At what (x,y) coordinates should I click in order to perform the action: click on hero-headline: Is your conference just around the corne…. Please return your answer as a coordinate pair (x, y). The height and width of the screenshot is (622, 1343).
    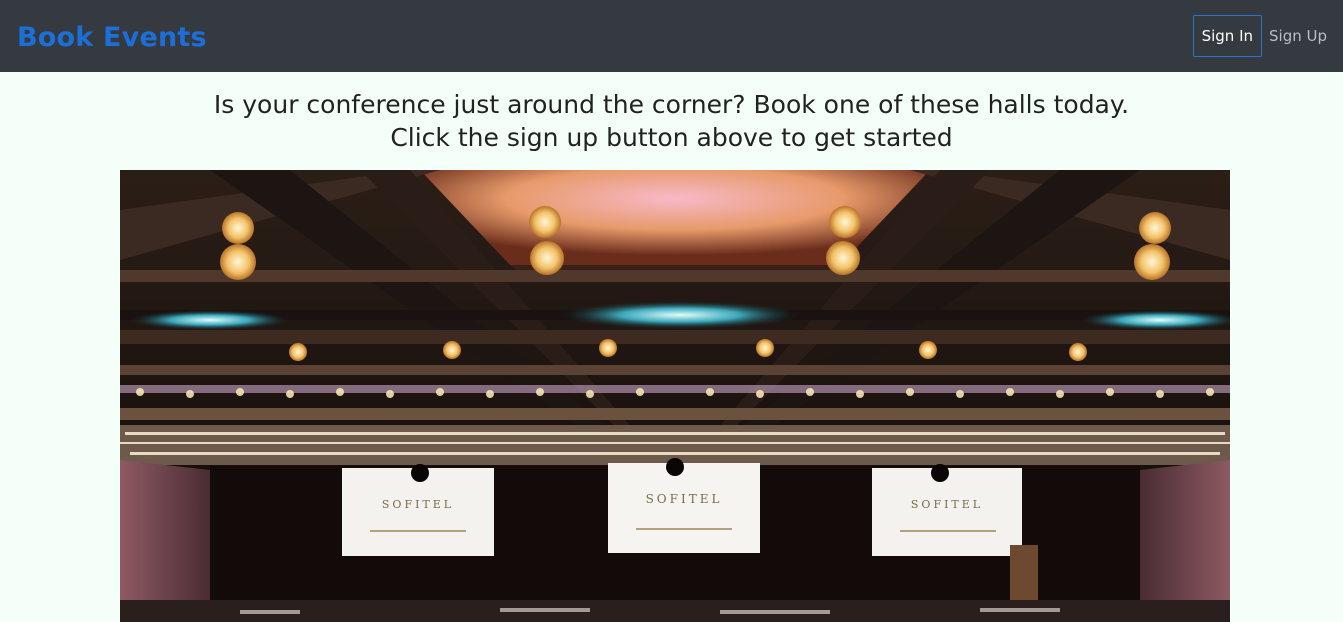
    Looking at the image, I should click on (671, 121).